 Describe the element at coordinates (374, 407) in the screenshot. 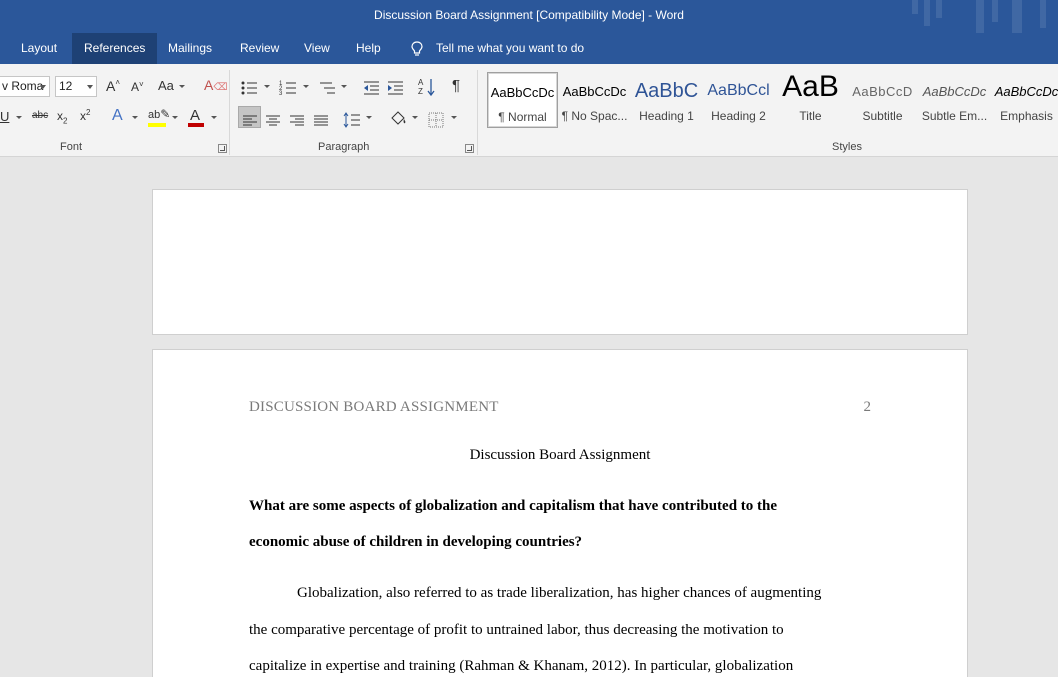

I see `running-header: DISCUSSION BOARD ASSIGNMENT` at that location.